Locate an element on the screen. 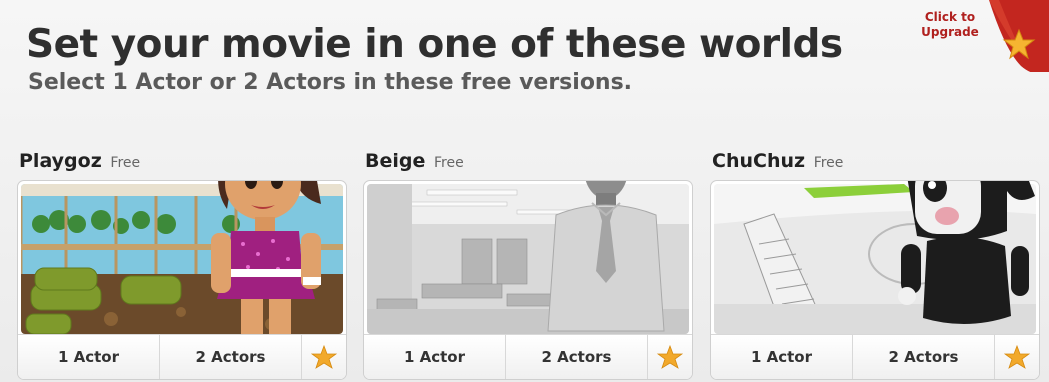  world-title: ChuChuz Free is located at coordinates (777, 161).